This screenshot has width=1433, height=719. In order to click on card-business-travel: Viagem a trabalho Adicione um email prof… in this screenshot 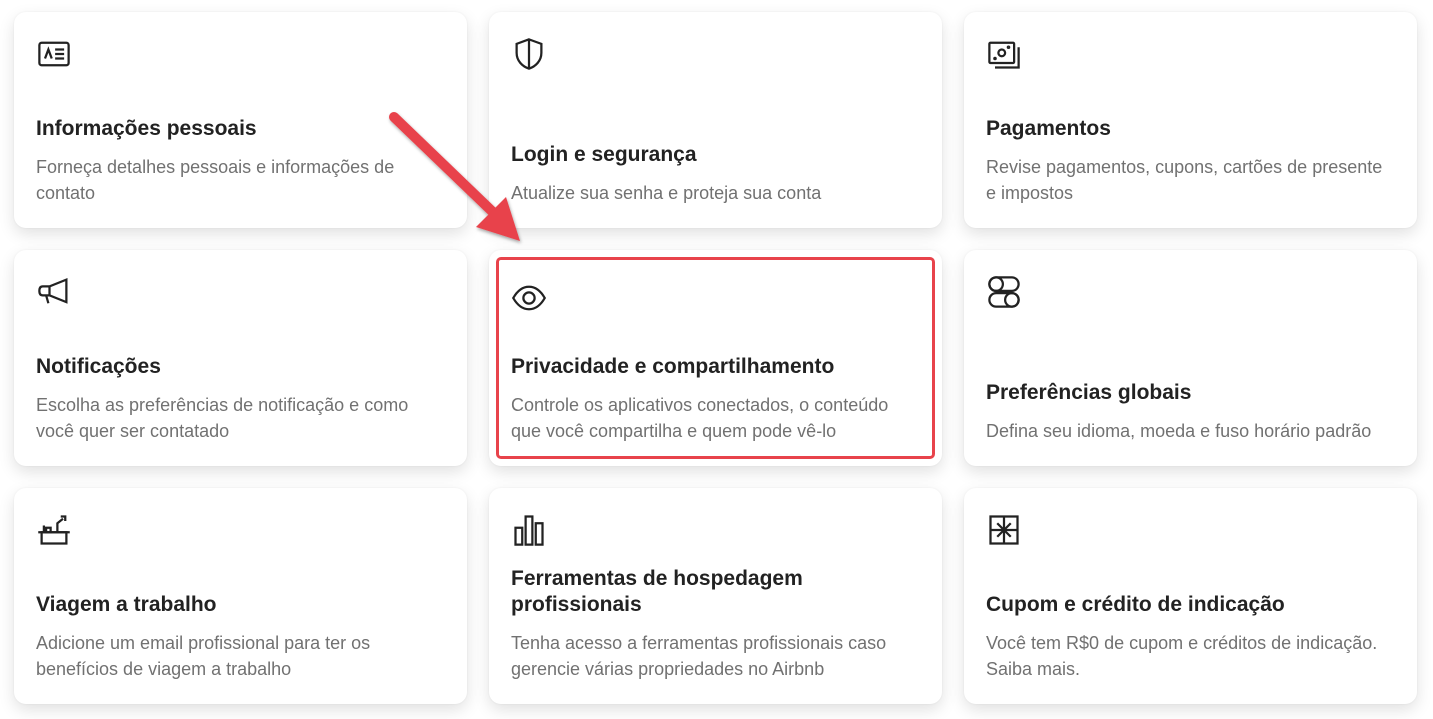, I will do `click(240, 596)`.